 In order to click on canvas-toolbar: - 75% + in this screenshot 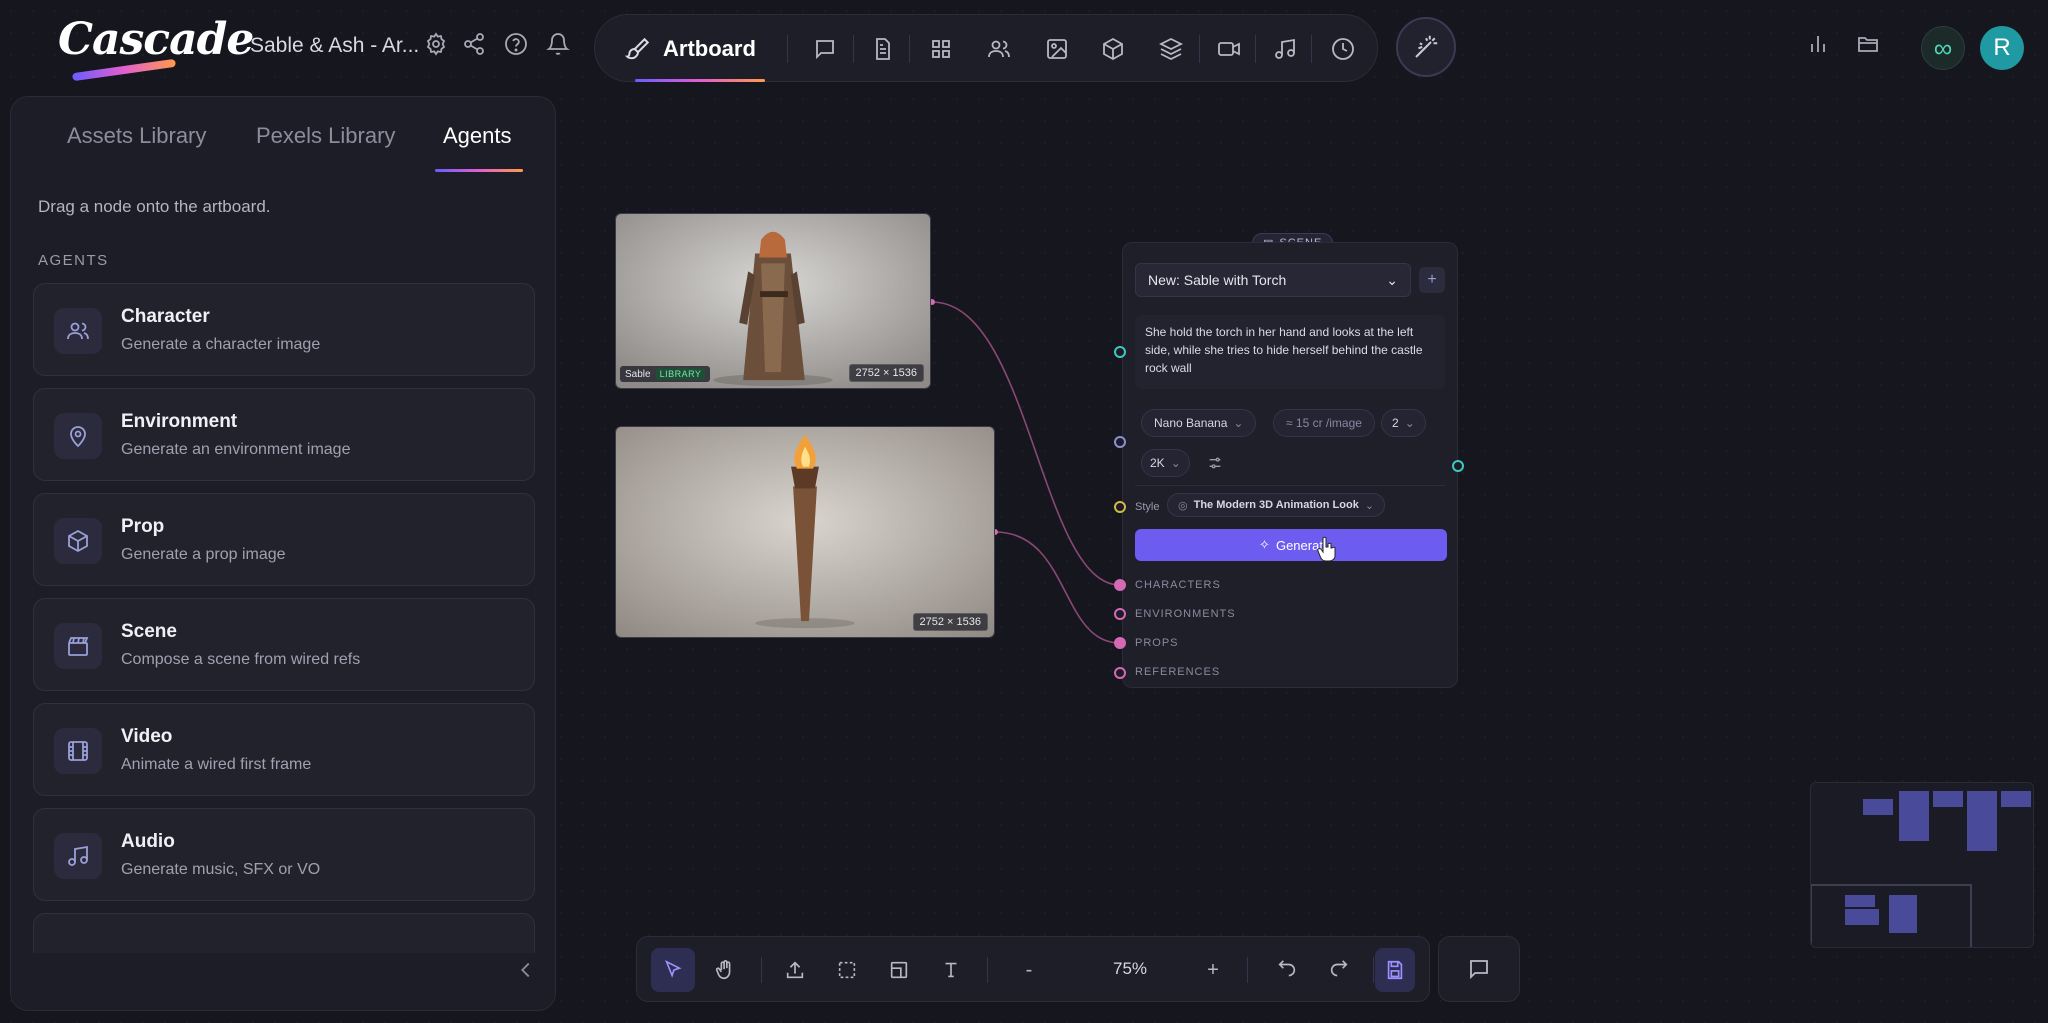, I will do `click(1033, 969)`.